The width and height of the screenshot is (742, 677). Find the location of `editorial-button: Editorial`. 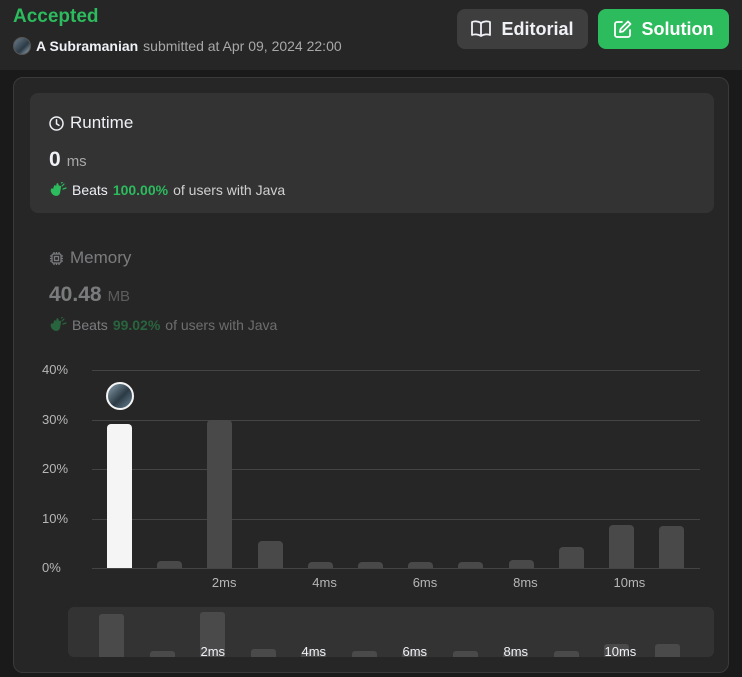

editorial-button: Editorial is located at coordinates (522, 29).